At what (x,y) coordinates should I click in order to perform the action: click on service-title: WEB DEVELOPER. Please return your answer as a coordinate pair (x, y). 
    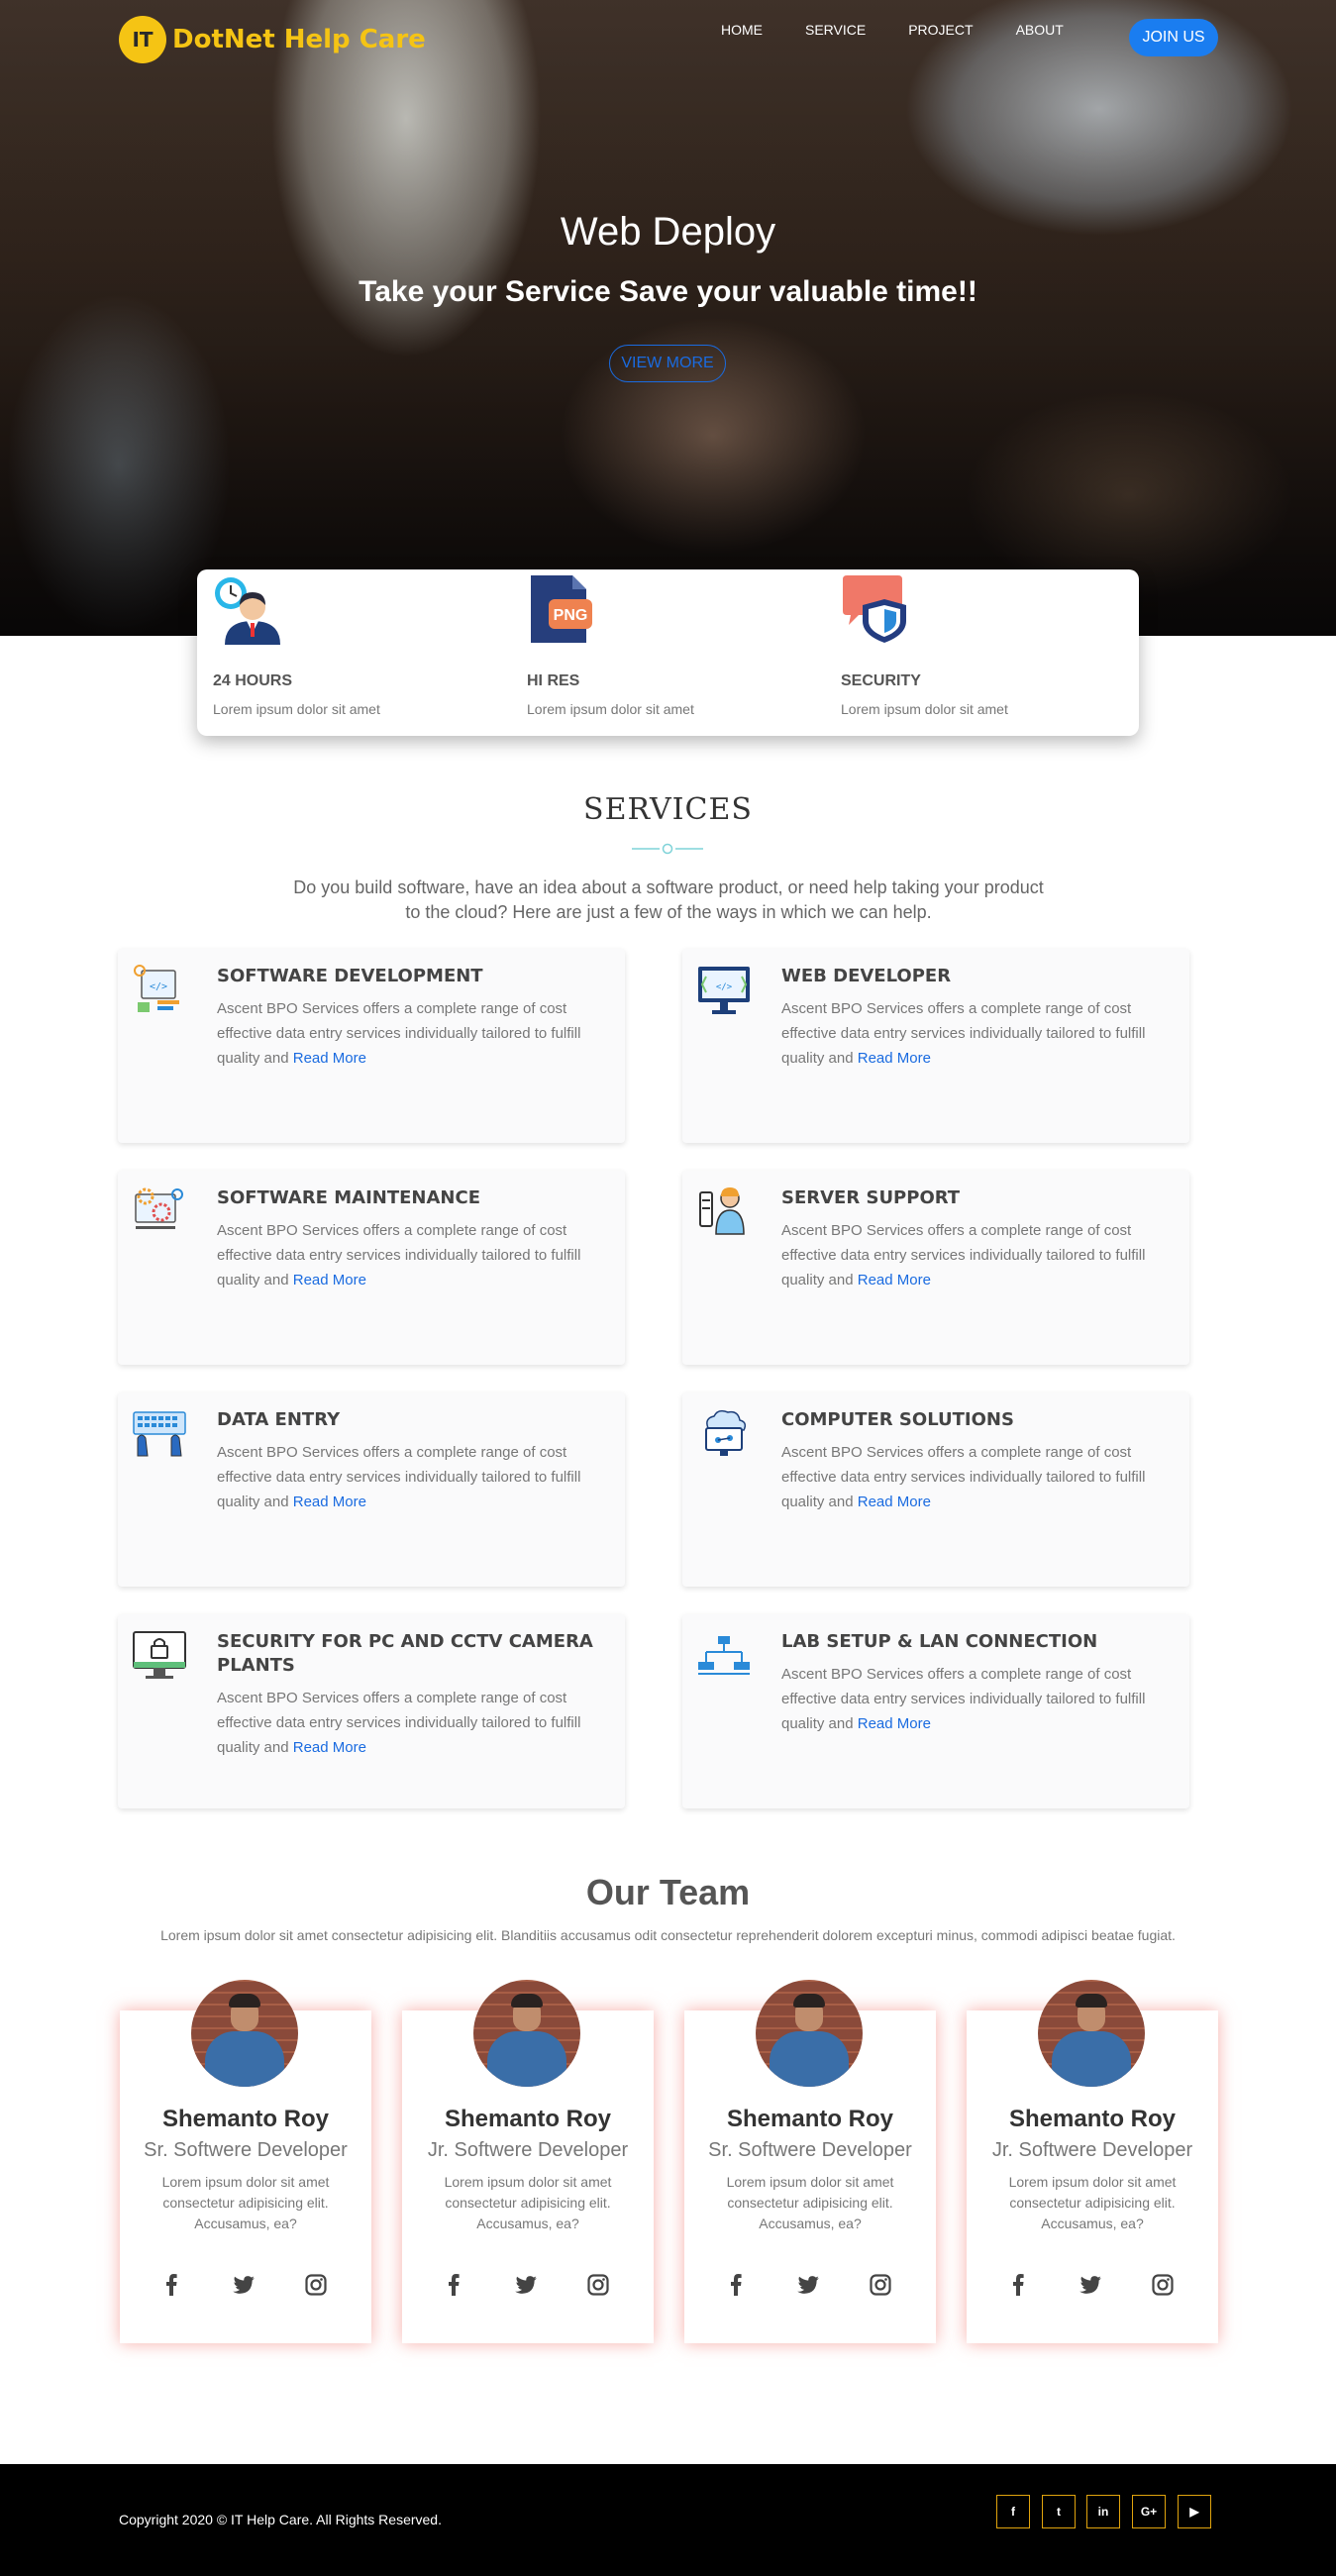
    Looking at the image, I should click on (866, 976).